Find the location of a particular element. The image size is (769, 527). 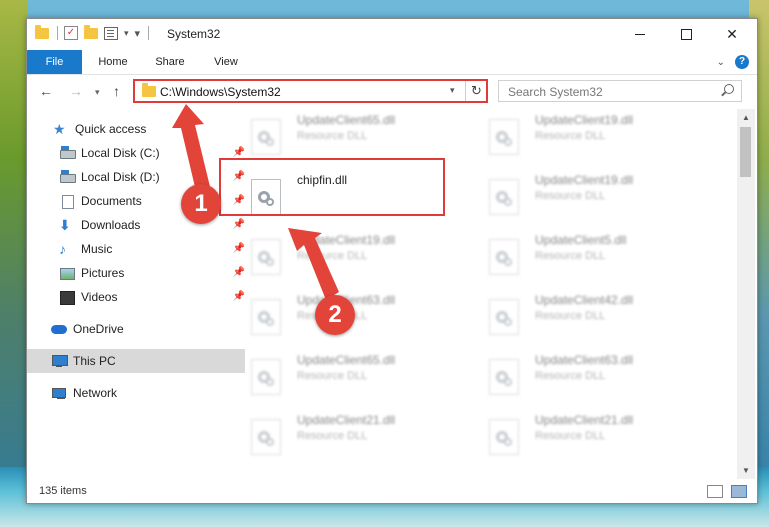

maximize-icon is located at coordinates (686, 34).